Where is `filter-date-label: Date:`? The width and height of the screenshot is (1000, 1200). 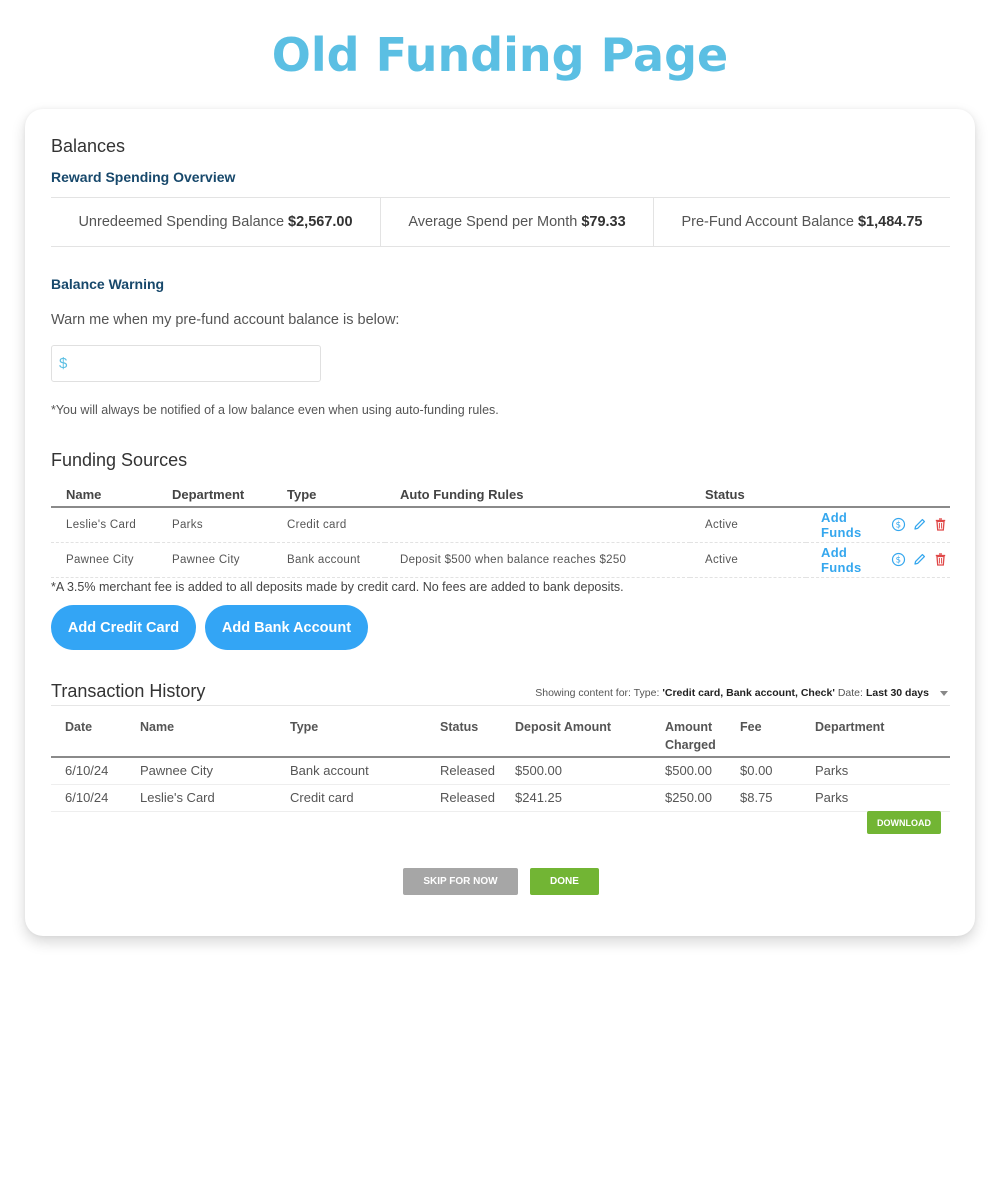 filter-date-label: Date: is located at coordinates (850, 693).